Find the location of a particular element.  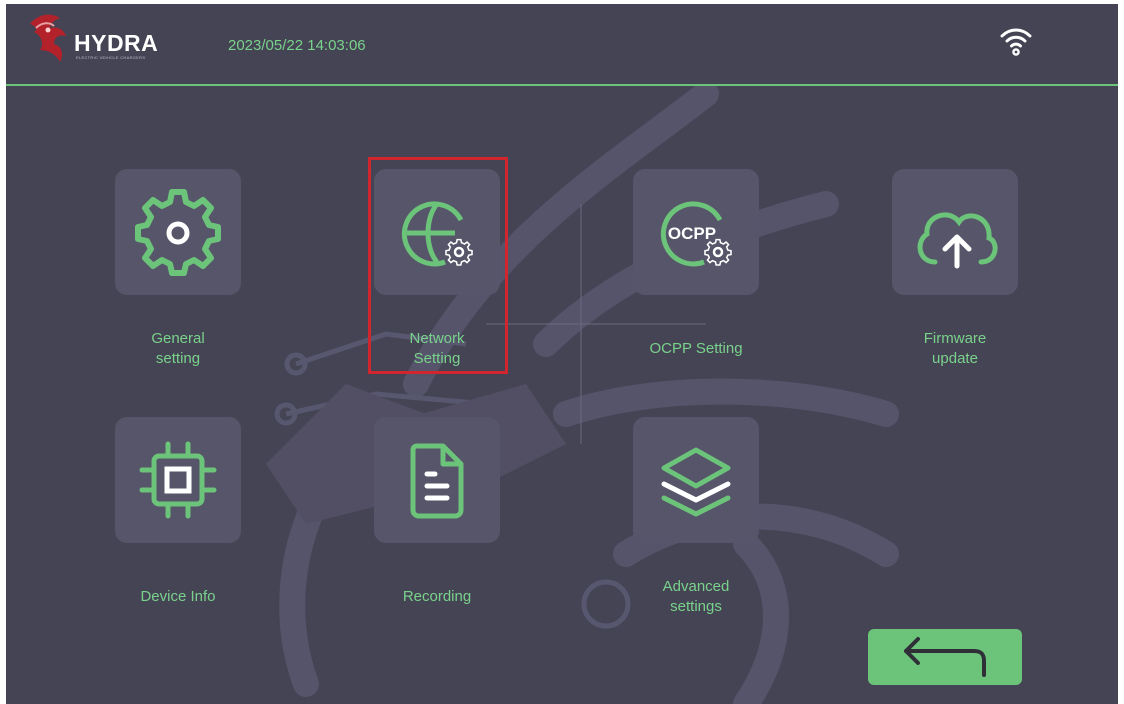

gear-icon is located at coordinates (178, 232).